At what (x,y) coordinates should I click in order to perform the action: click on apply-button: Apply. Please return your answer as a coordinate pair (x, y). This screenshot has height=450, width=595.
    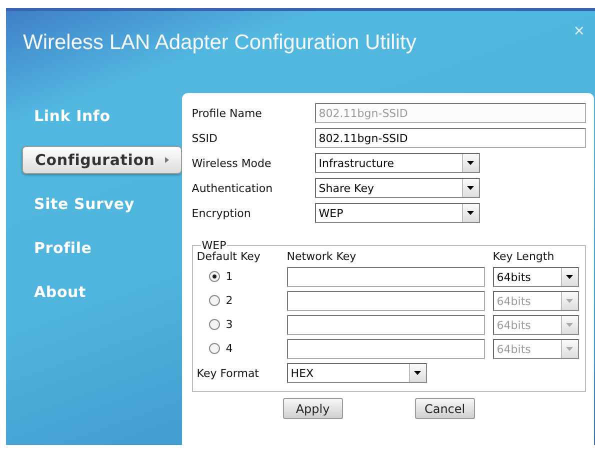
    Looking at the image, I should click on (312, 408).